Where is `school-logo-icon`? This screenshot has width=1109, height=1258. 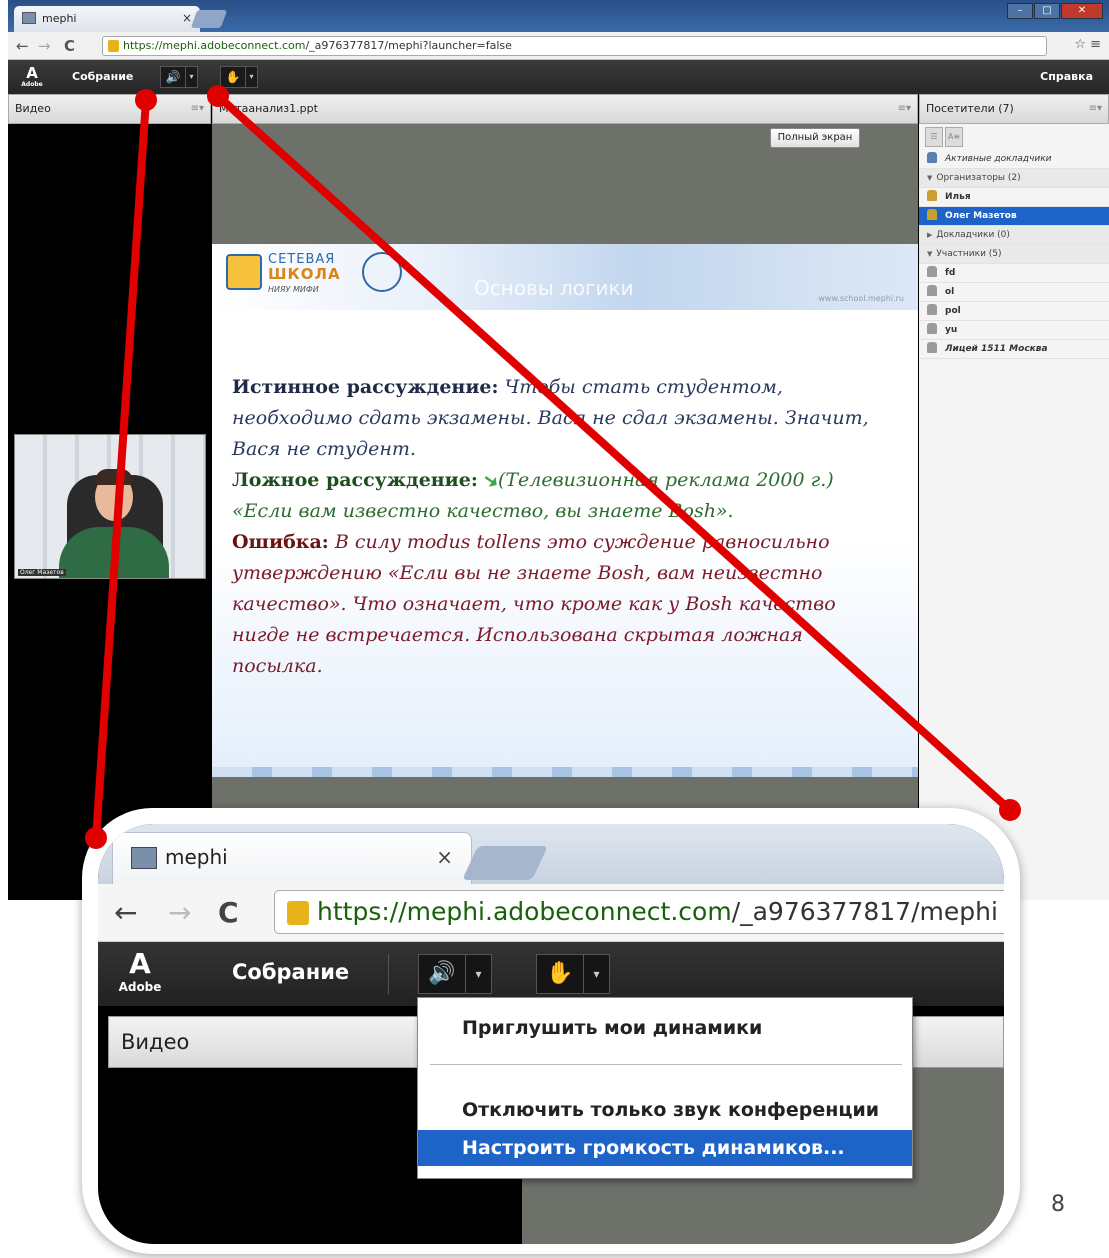 school-logo-icon is located at coordinates (244, 272).